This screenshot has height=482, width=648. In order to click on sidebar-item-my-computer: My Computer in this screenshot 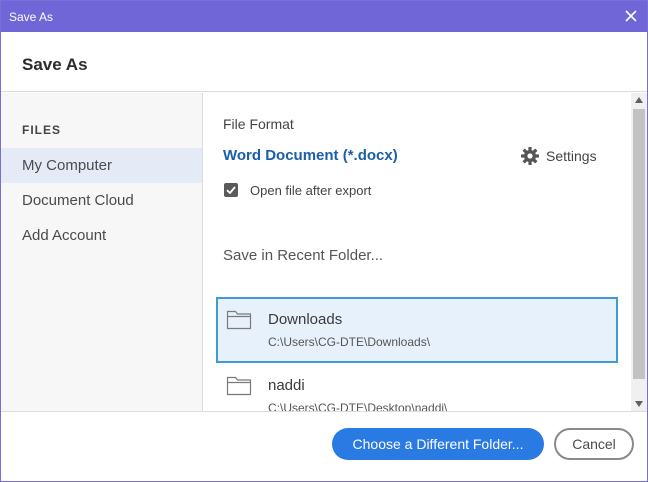, I will do `click(101, 165)`.